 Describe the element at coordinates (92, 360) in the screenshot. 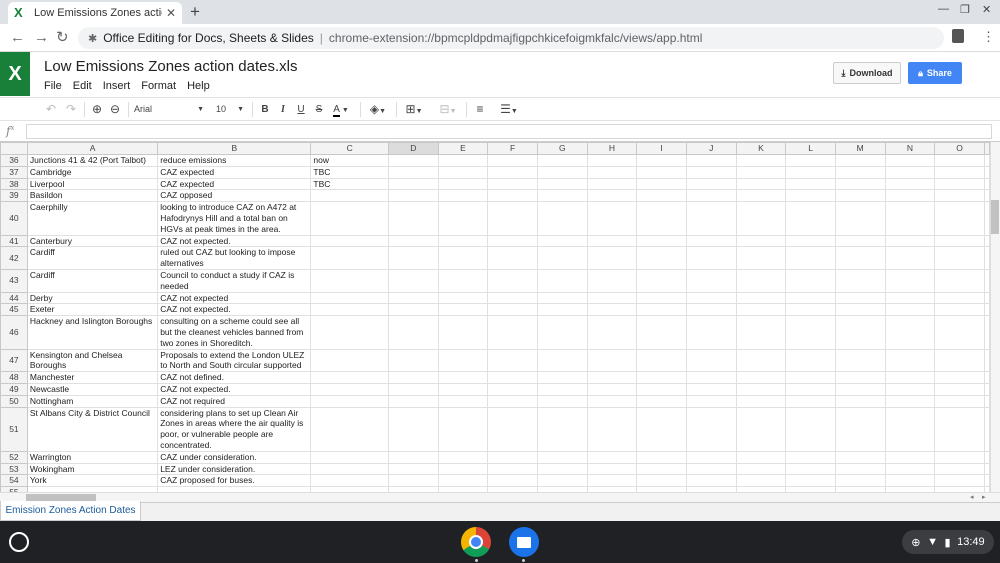

I see `cell-a: Kensington and Chelsea Boroughs` at that location.